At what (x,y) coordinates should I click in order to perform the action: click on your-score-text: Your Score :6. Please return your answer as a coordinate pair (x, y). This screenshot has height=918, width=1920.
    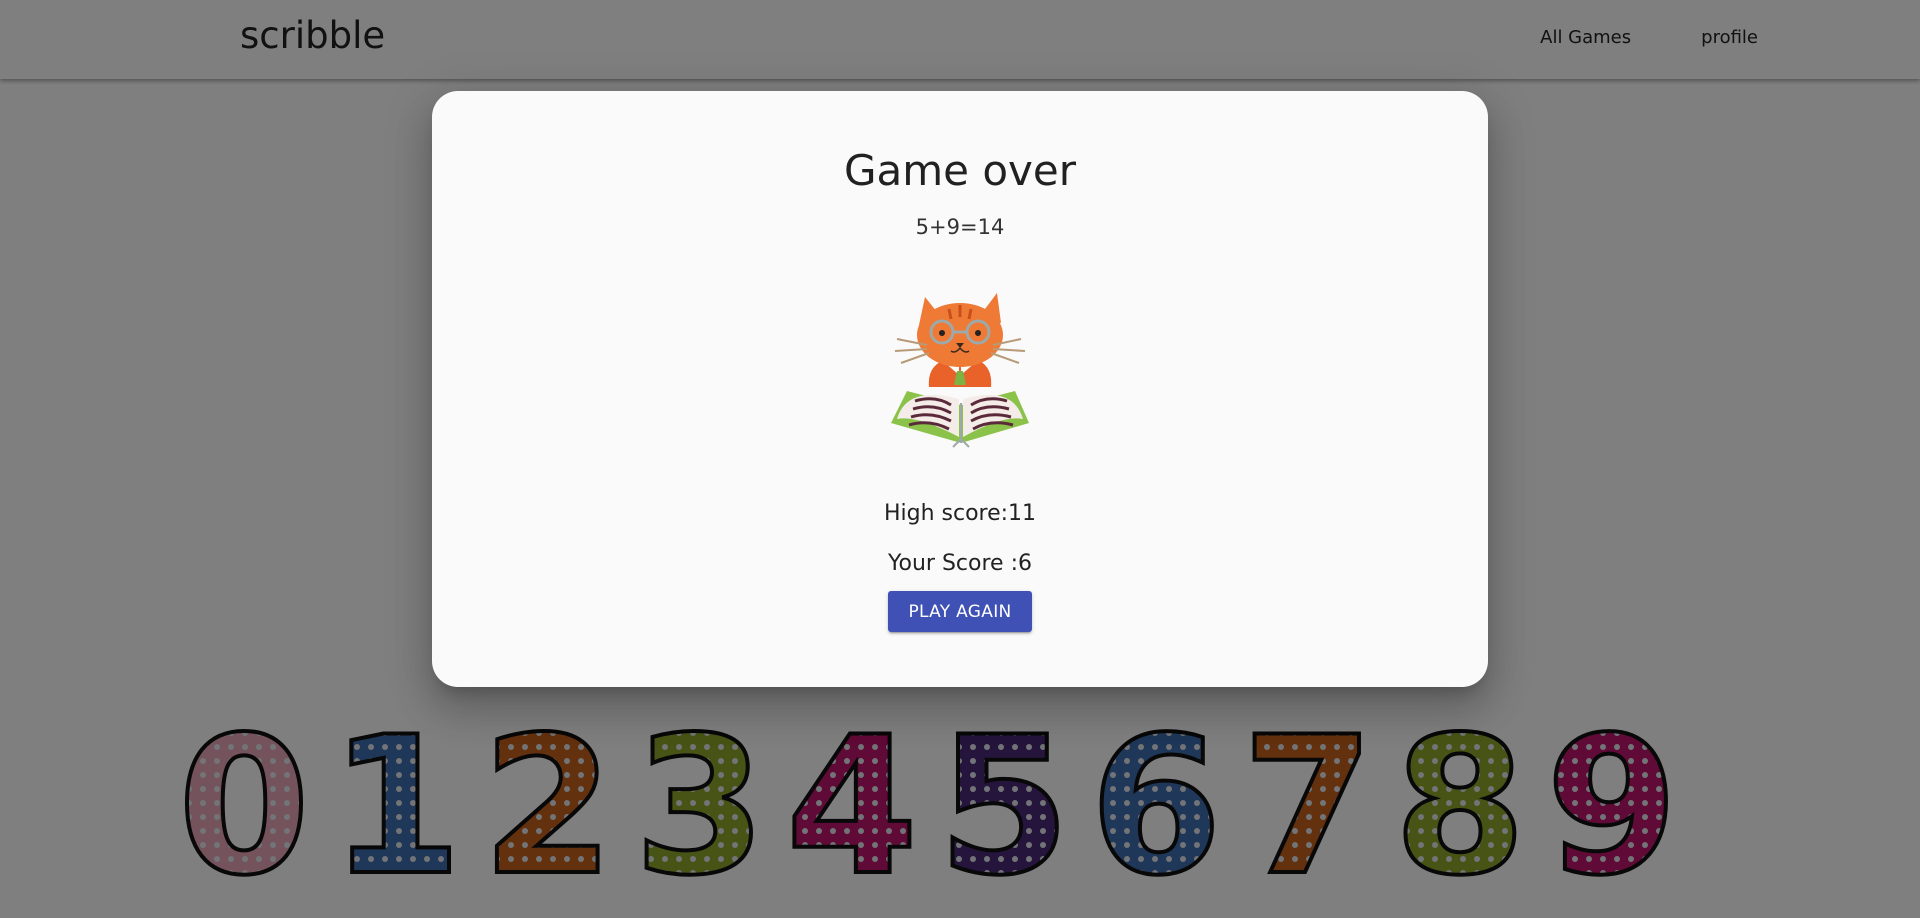
    Looking at the image, I should click on (960, 563).